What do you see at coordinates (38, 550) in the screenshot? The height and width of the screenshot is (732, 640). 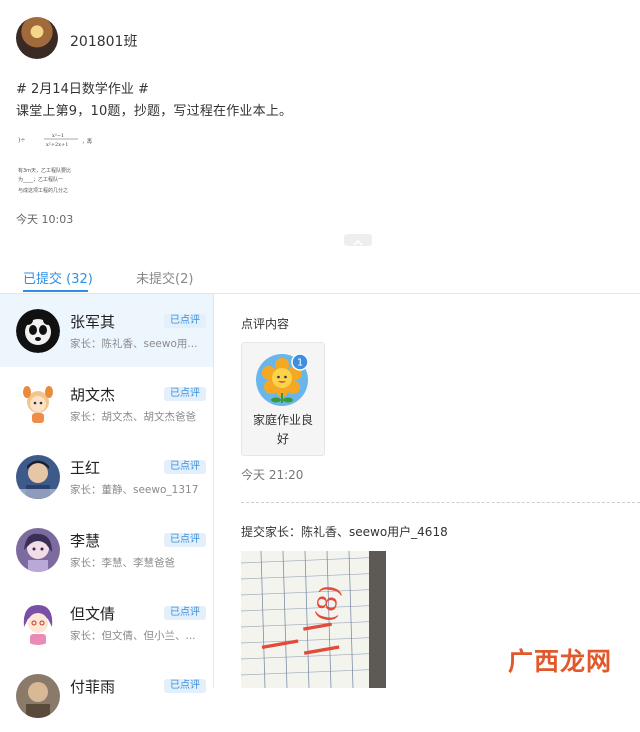 I see `anime-avatar-icon` at bounding box center [38, 550].